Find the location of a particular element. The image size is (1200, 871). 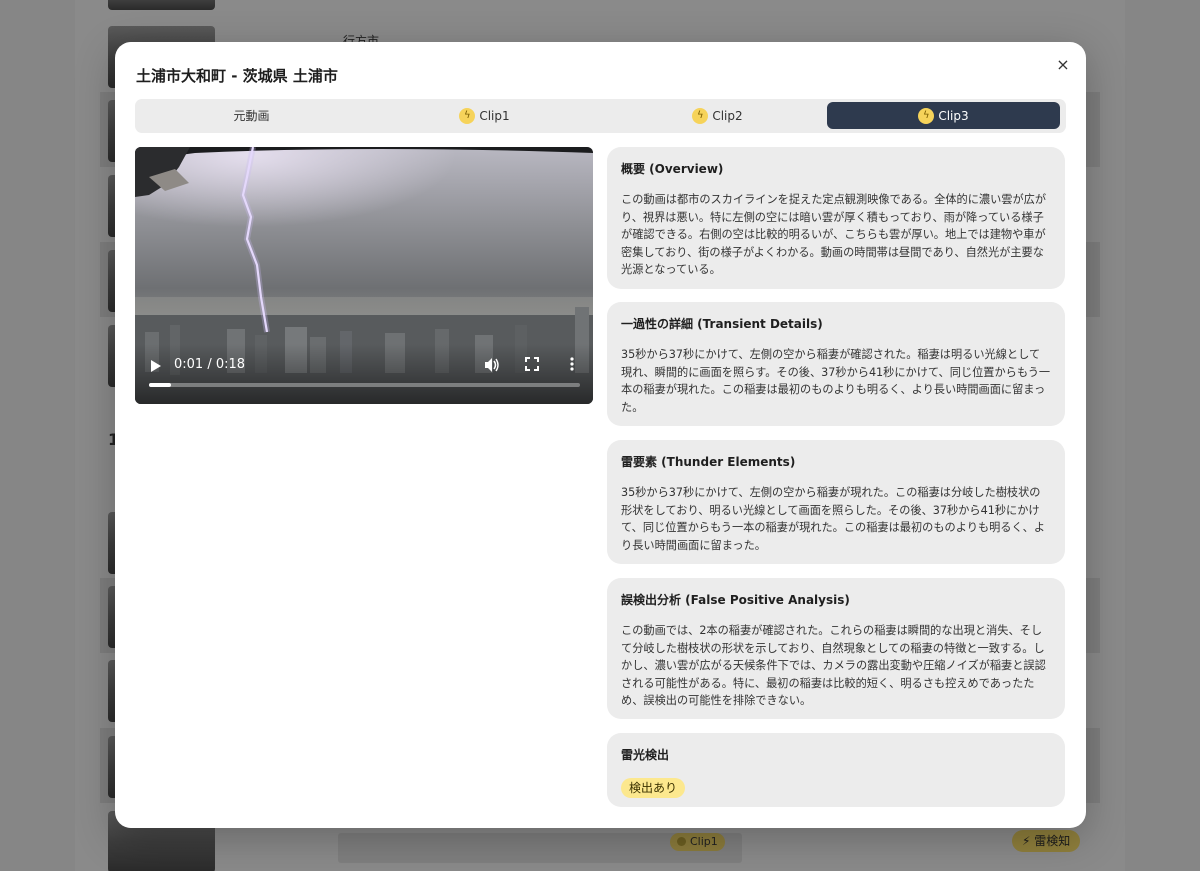

lightning-detection-card: 雷光検出 検出あり is located at coordinates (836, 770).